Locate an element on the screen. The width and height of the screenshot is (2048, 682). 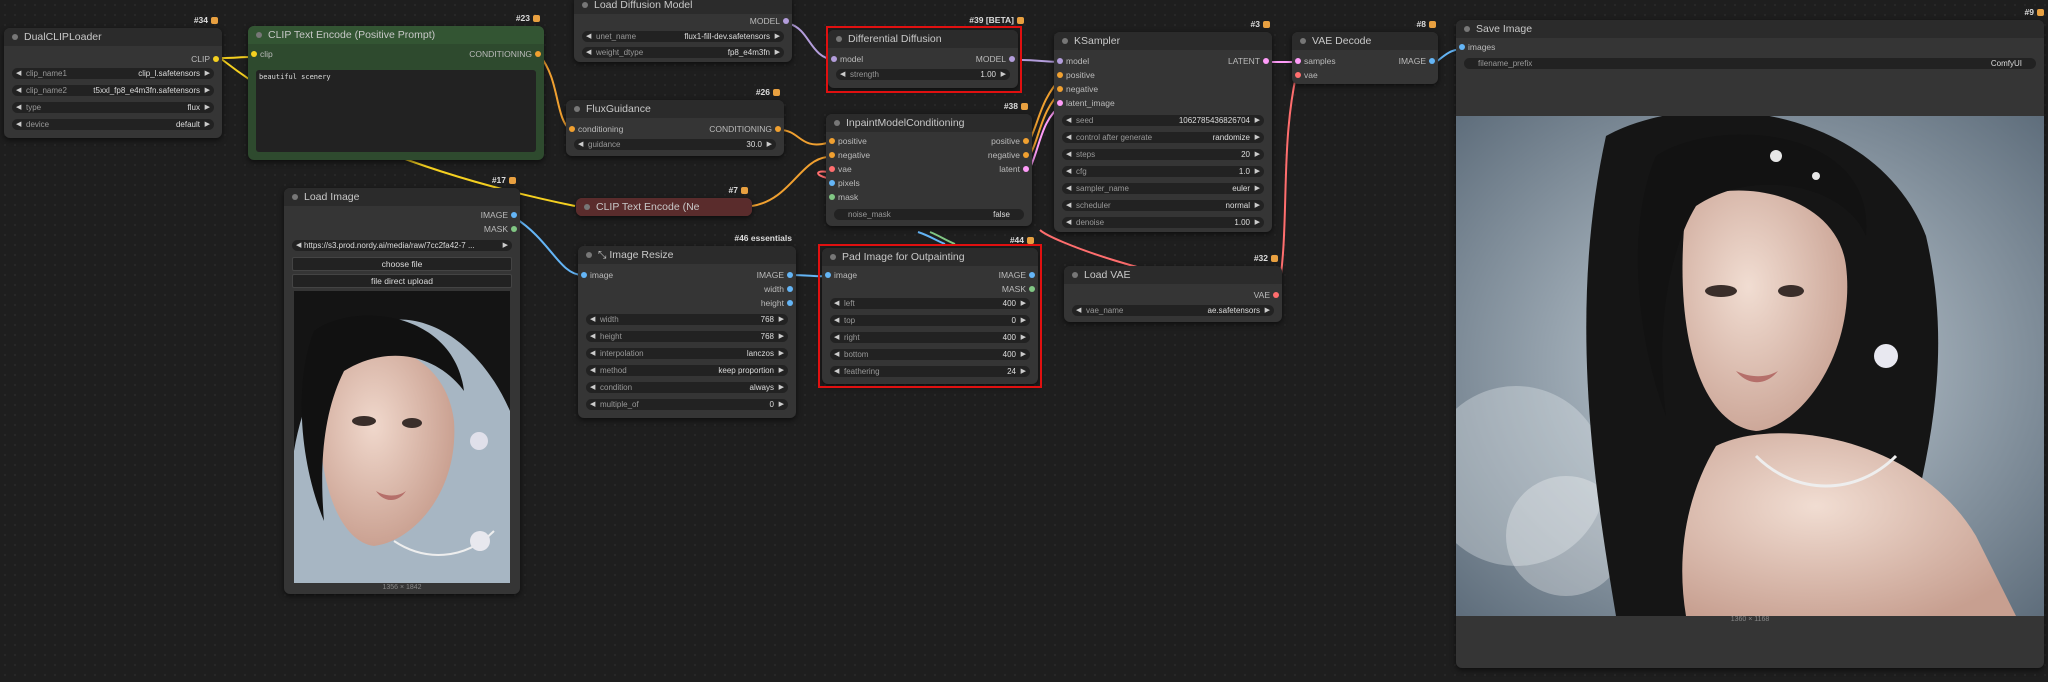
choose-file-button: choose file is located at coordinates (402, 264).